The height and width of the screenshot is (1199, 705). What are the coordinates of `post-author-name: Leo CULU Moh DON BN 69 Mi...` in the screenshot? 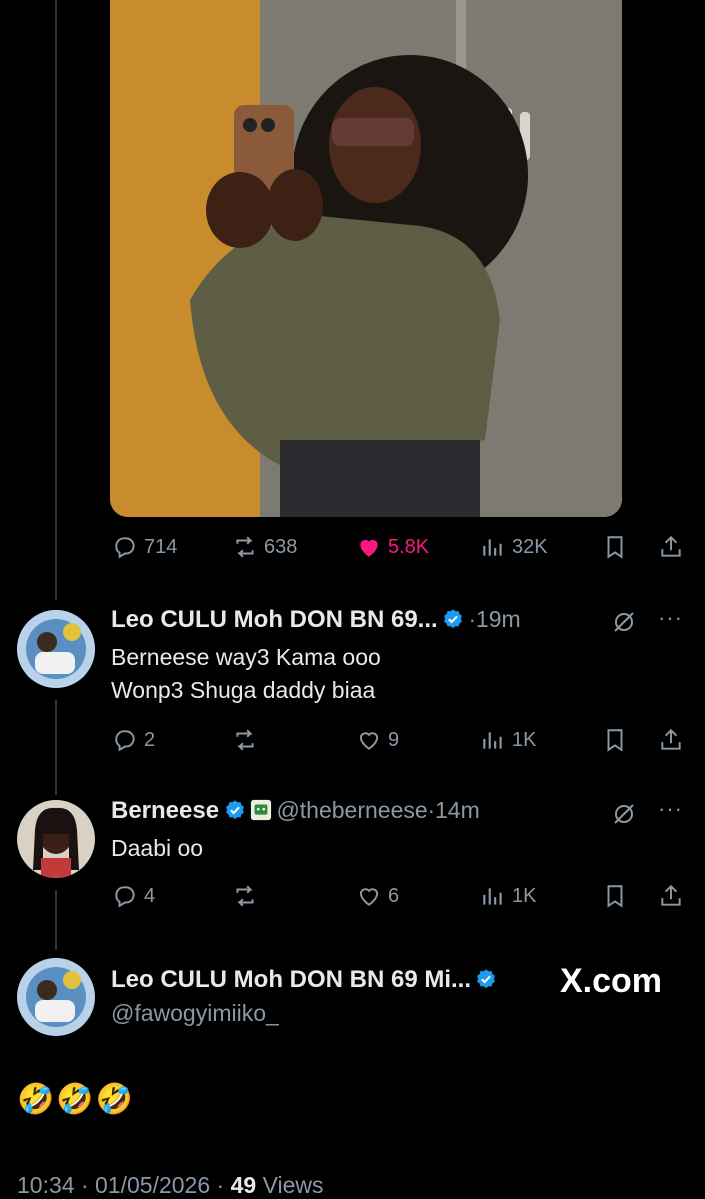 It's located at (291, 979).